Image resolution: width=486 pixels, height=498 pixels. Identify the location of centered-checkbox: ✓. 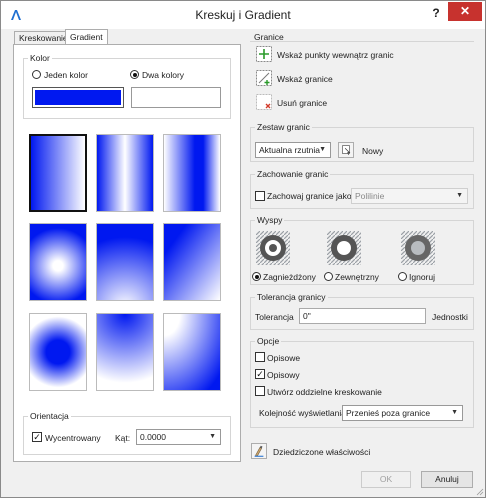
(37, 437).